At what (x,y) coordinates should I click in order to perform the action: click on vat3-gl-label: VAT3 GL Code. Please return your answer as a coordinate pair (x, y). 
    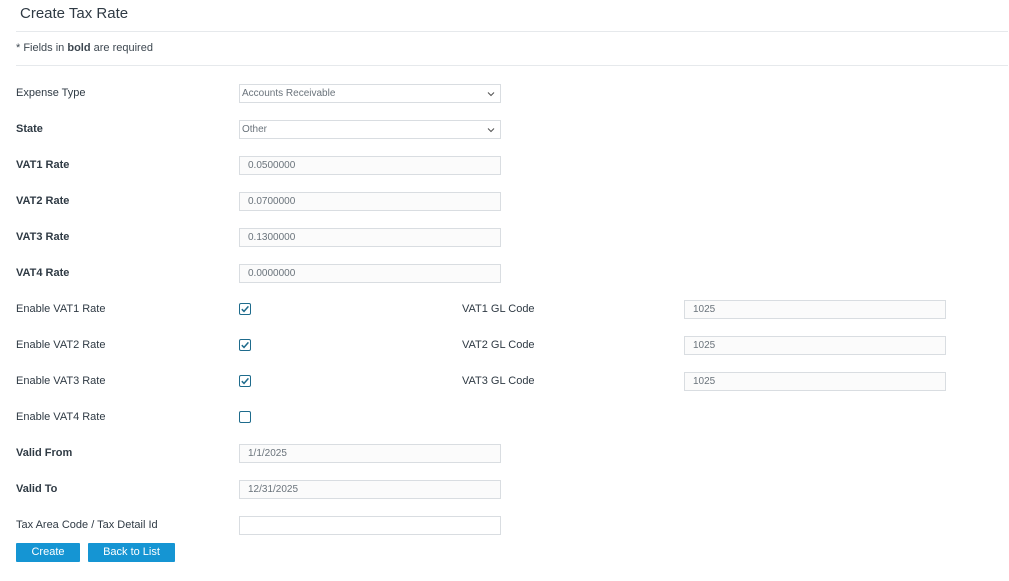
    Looking at the image, I should click on (498, 381).